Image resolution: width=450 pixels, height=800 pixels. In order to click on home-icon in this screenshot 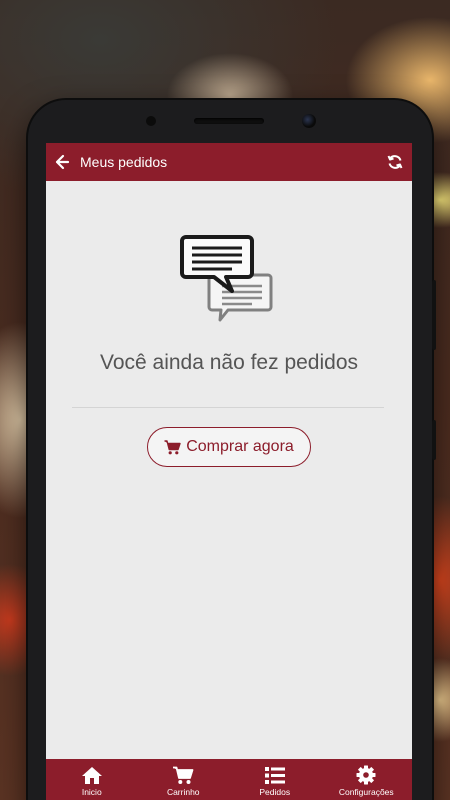, I will do `click(92, 775)`.